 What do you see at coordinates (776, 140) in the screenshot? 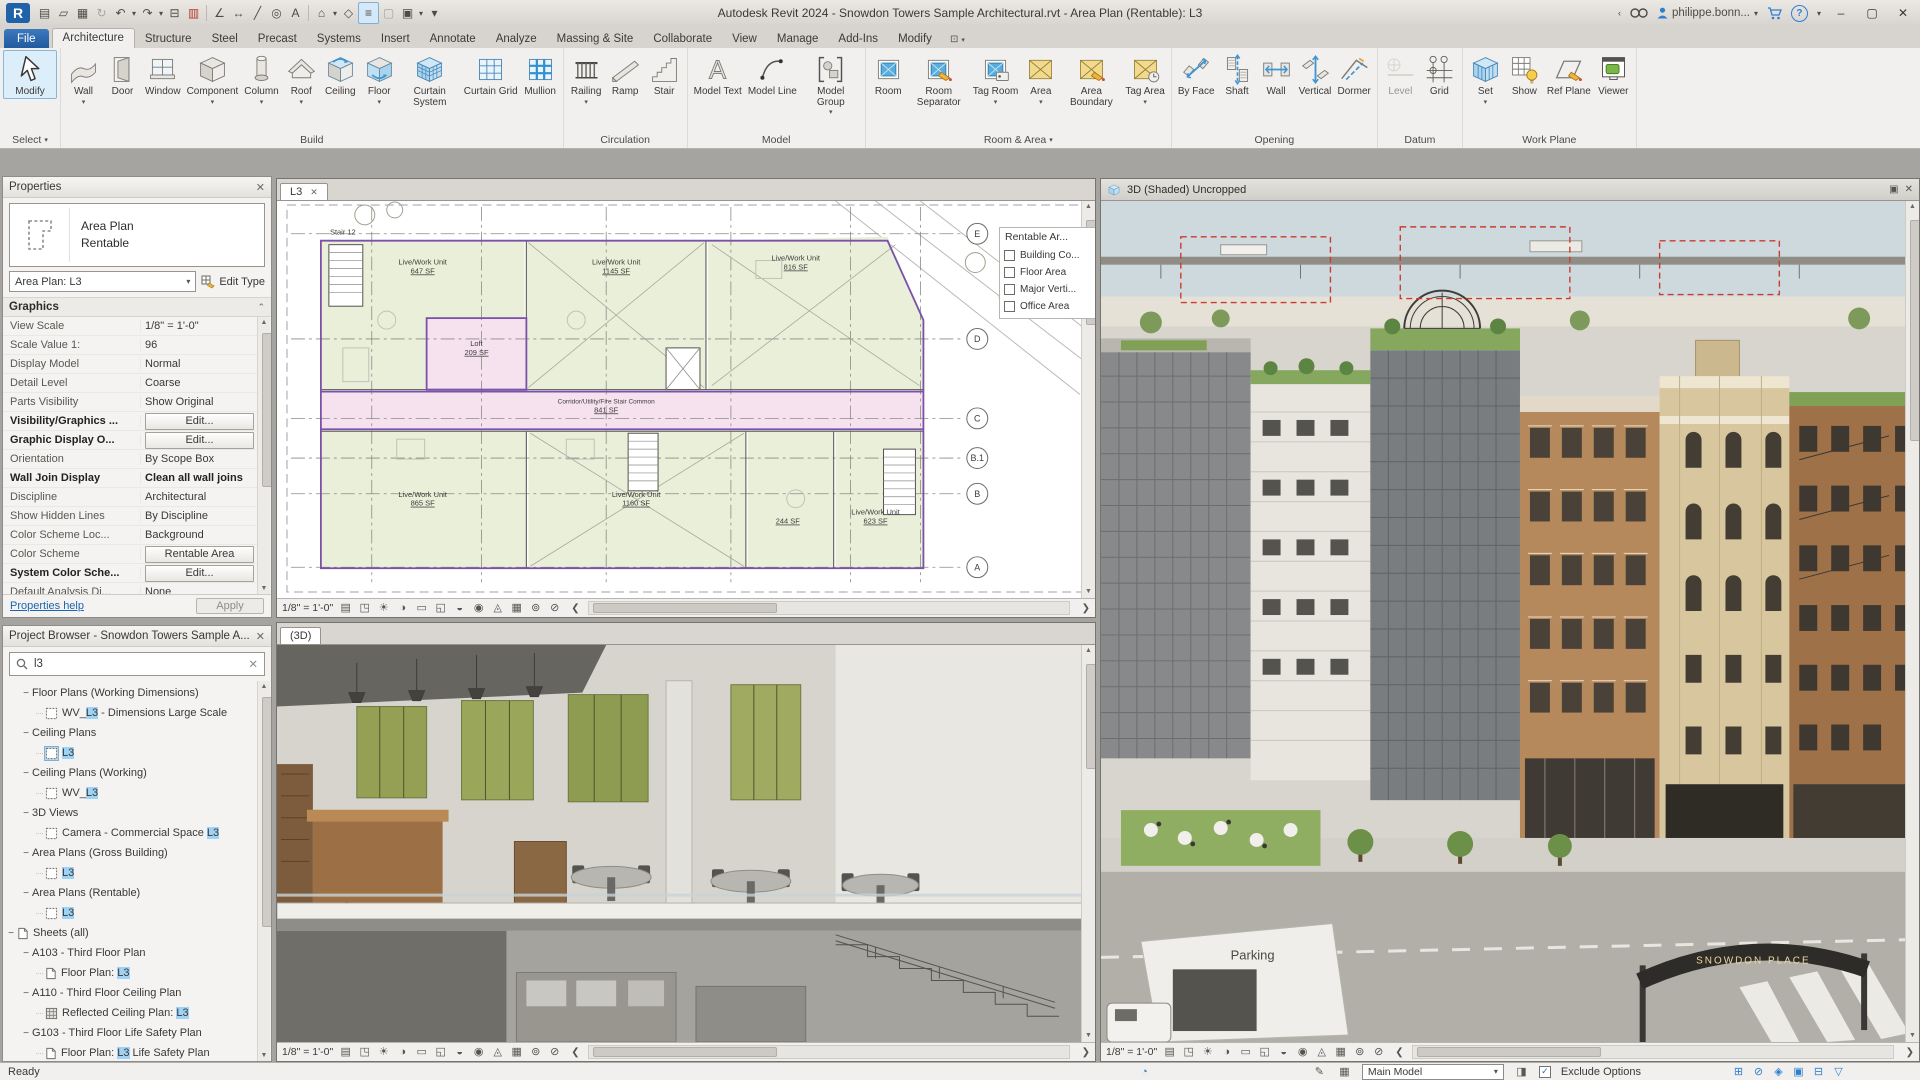
I see `panel-label-model: Model` at bounding box center [776, 140].